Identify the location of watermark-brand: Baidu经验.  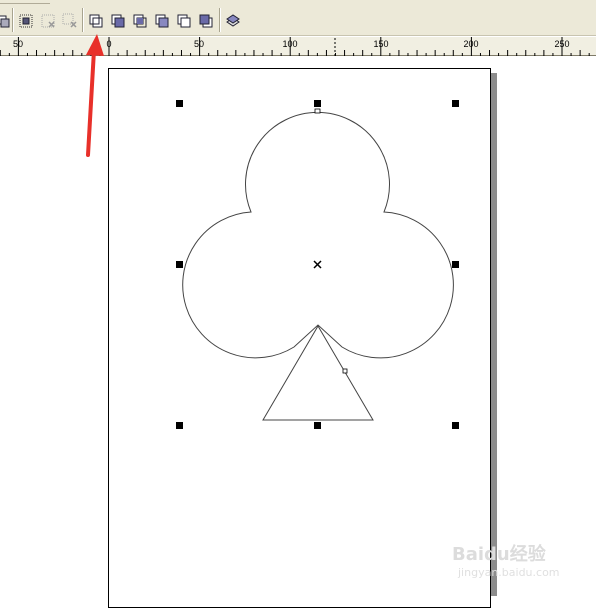
(499, 554).